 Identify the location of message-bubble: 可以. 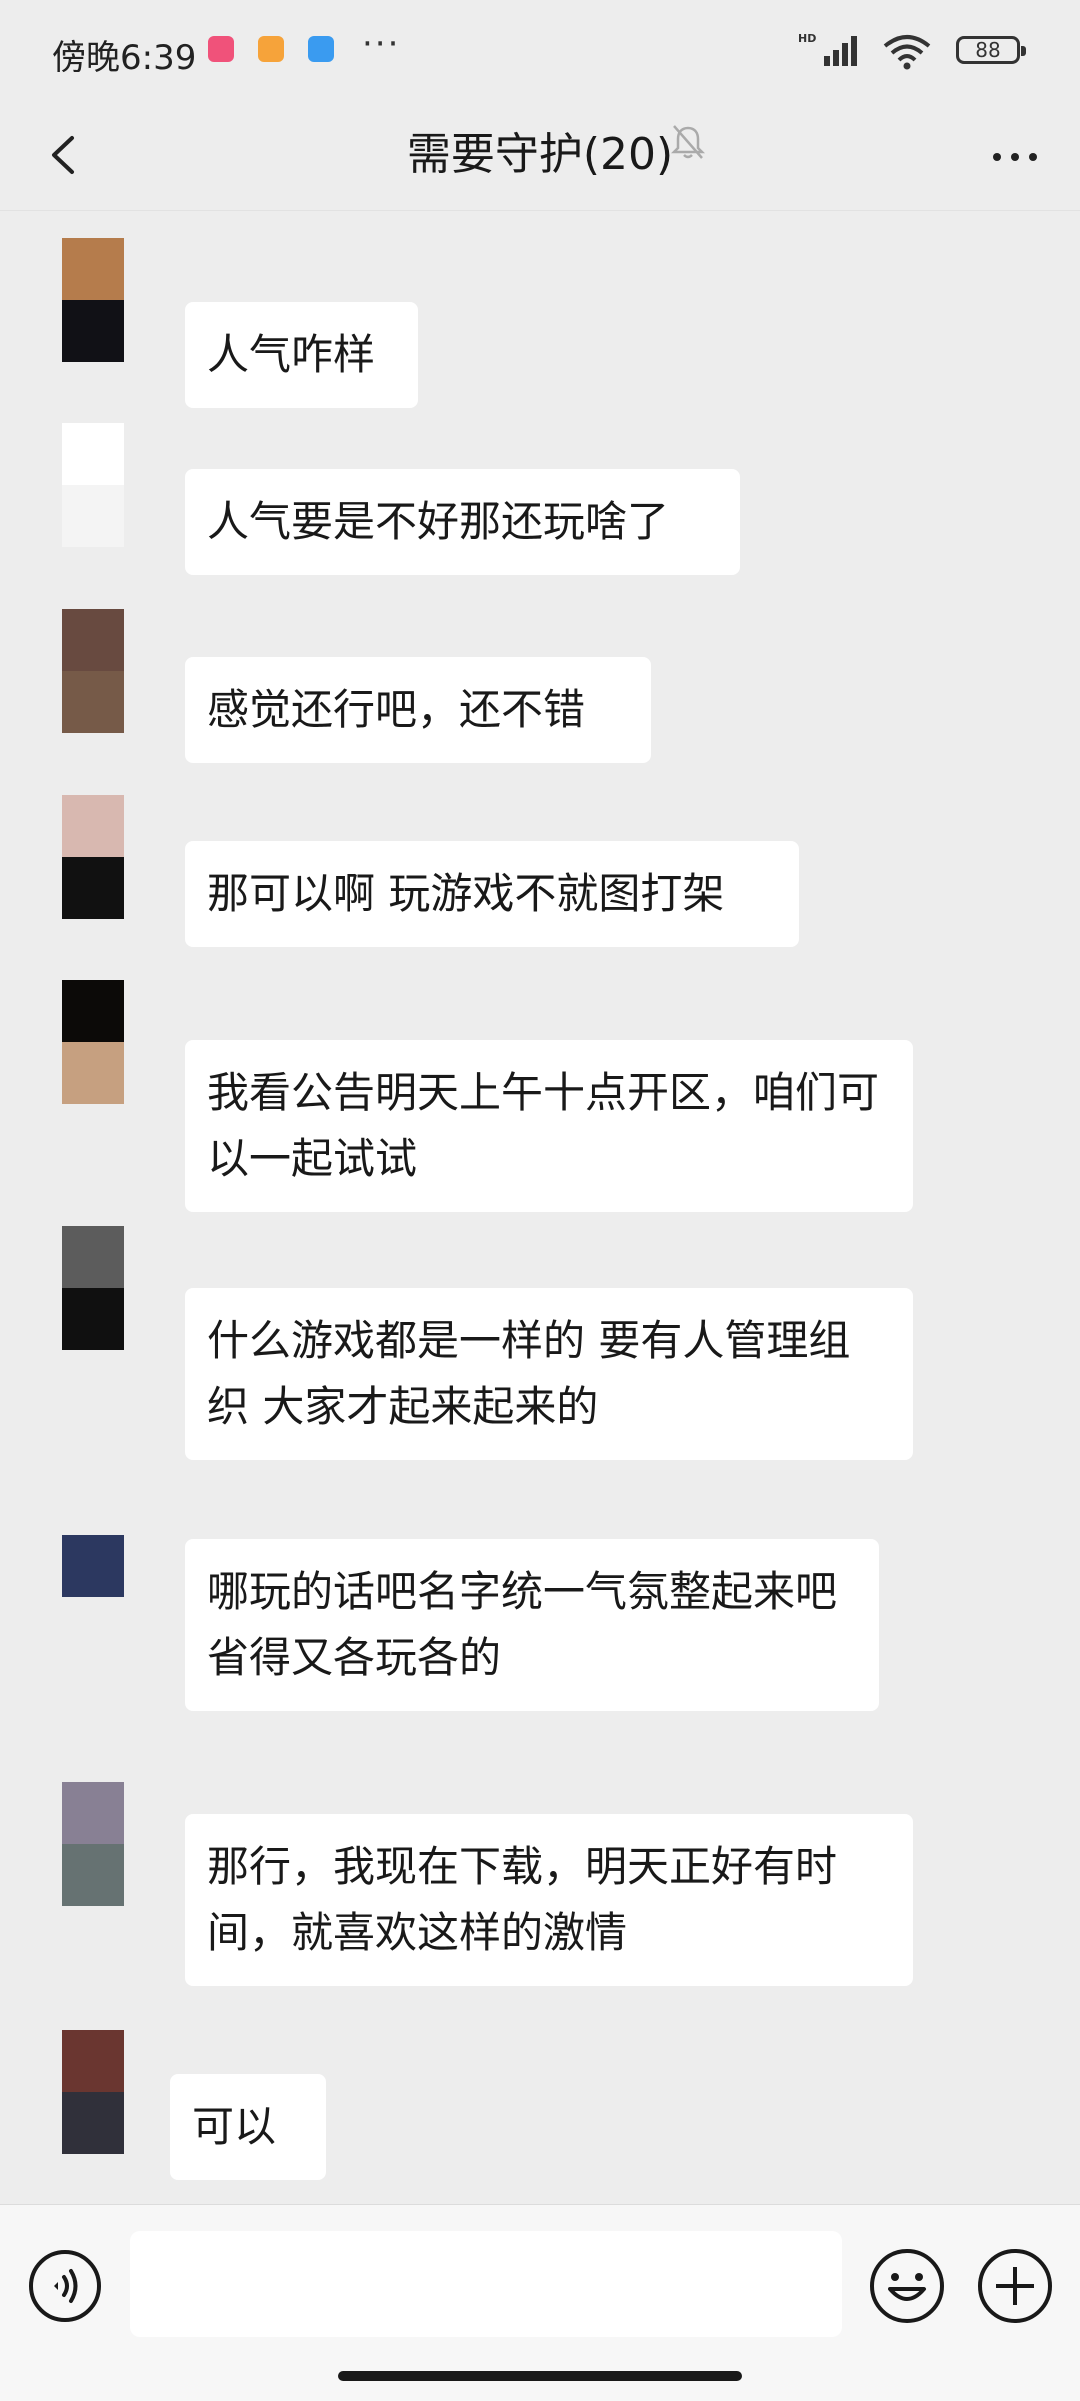
(248, 2127).